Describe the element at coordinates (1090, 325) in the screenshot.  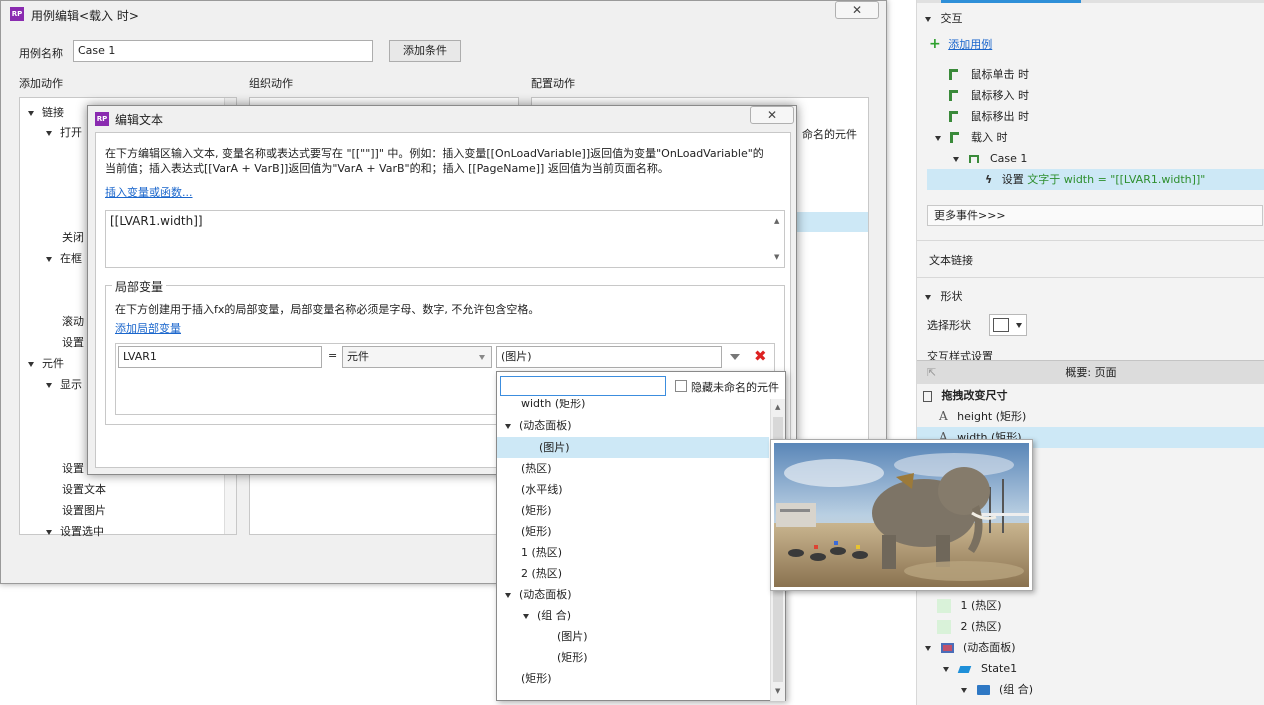
I see `select-shape-row: 选择形状` at that location.